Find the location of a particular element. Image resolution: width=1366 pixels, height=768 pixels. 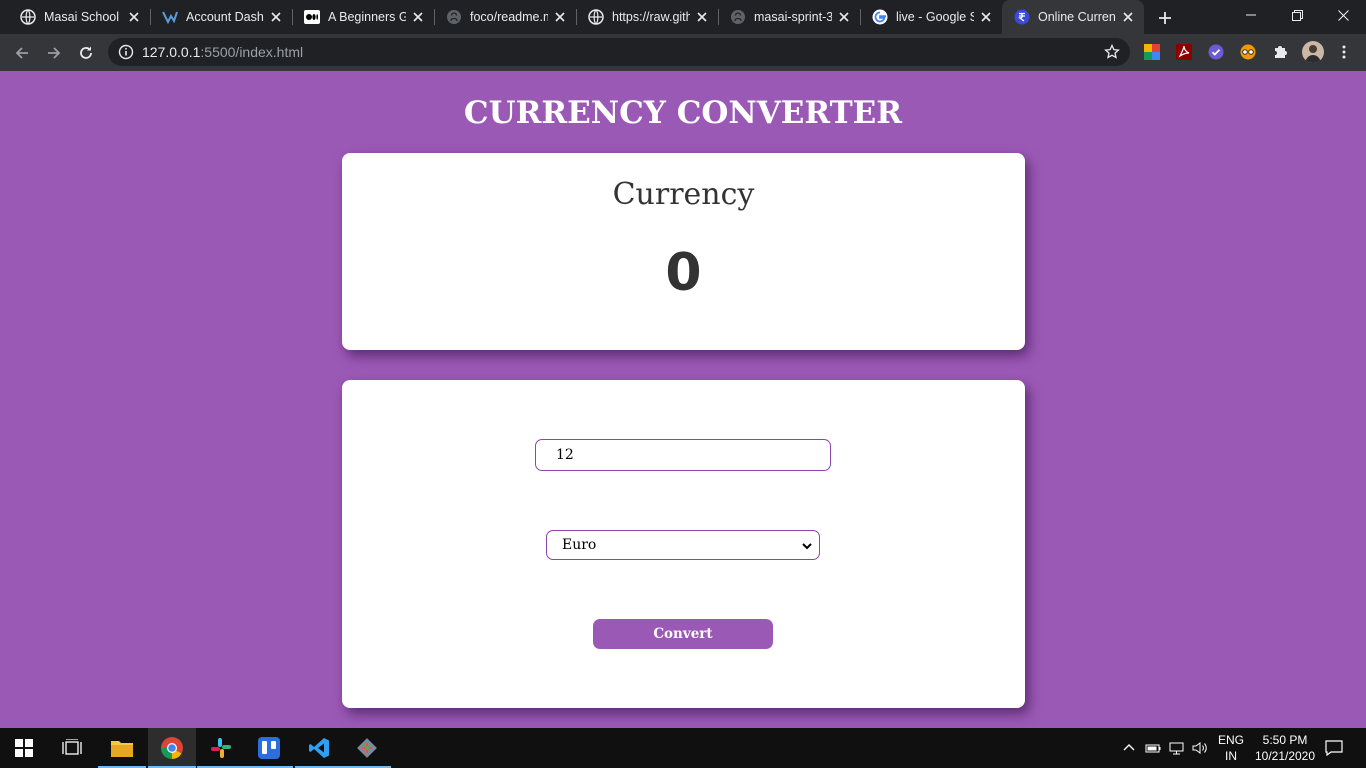

back-button is located at coordinates (22, 53).